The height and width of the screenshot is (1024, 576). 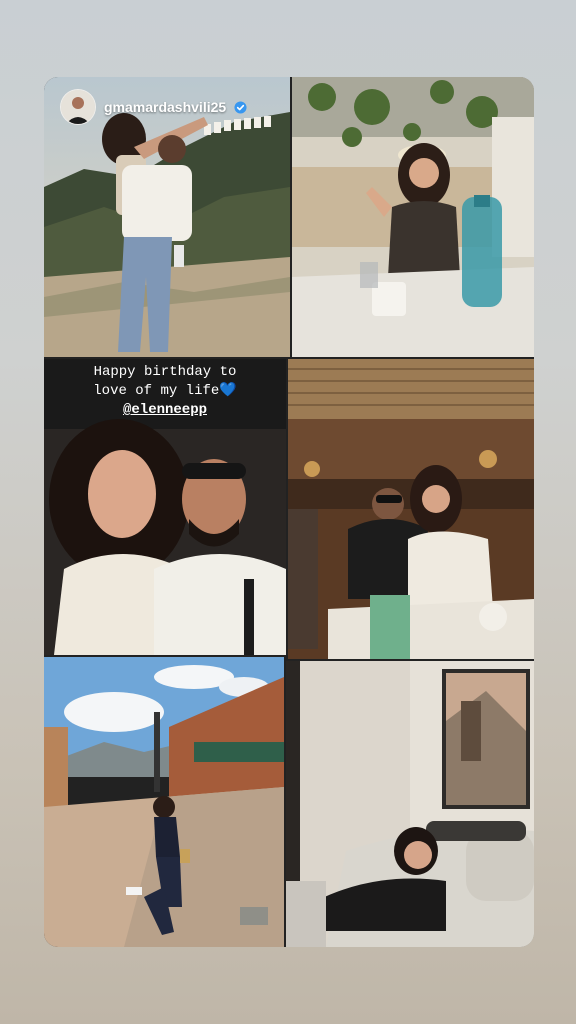 What do you see at coordinates (164, 802) in the screenshot?
I see `photo-shopping-street` at bounding box center [164, 802].